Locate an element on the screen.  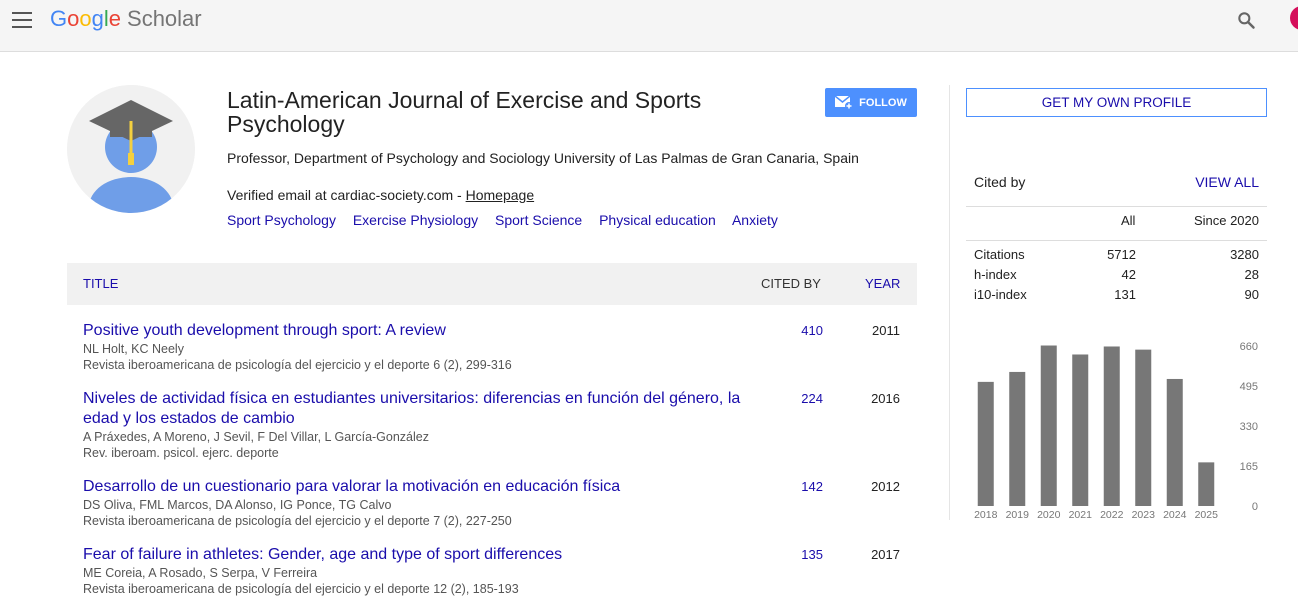
x-tick-label: 2025 is located at coordinates (1207, 515).